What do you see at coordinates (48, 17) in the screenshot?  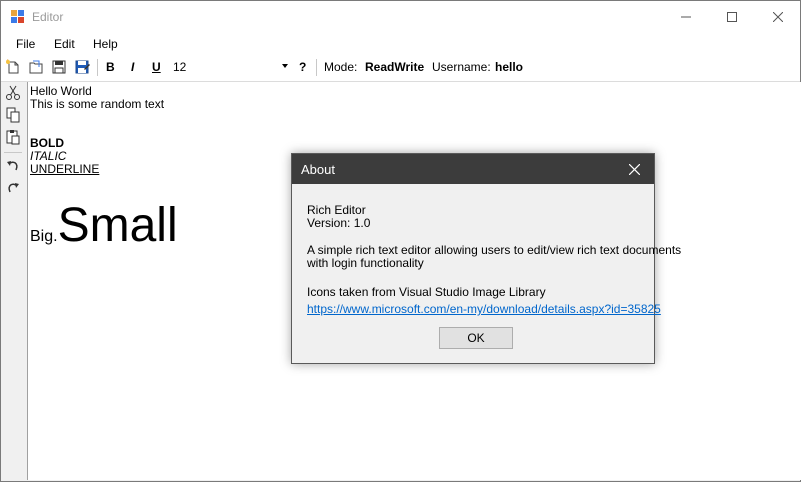 I see `window-title: Editor` at bounding box center [48, 17].